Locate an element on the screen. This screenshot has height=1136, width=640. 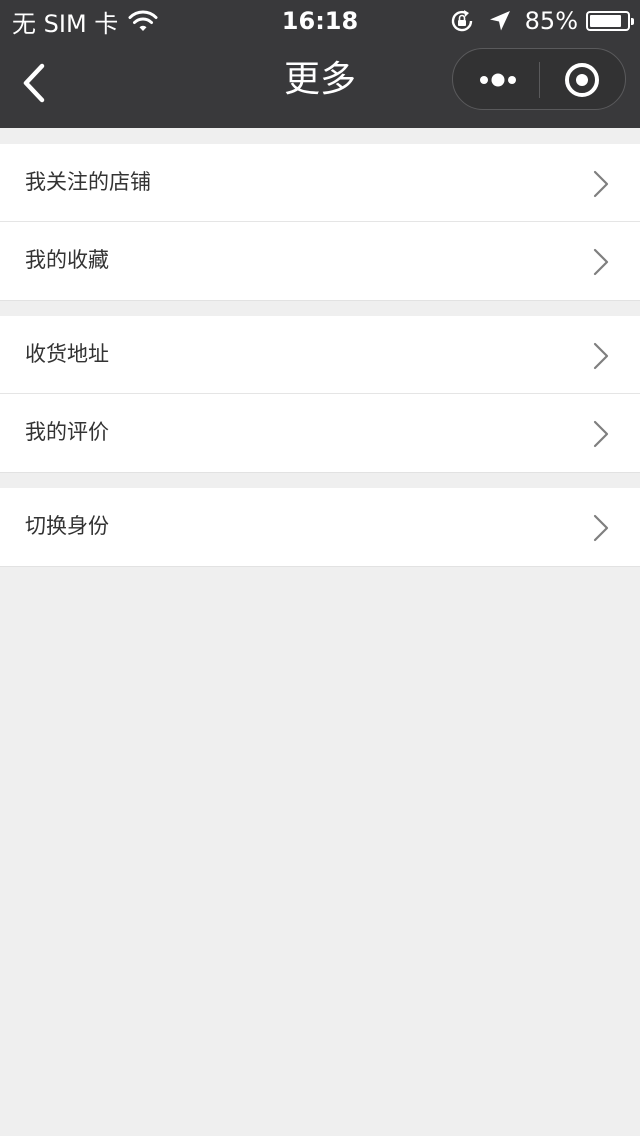
battery-icon is located at coordinates (610, 21).